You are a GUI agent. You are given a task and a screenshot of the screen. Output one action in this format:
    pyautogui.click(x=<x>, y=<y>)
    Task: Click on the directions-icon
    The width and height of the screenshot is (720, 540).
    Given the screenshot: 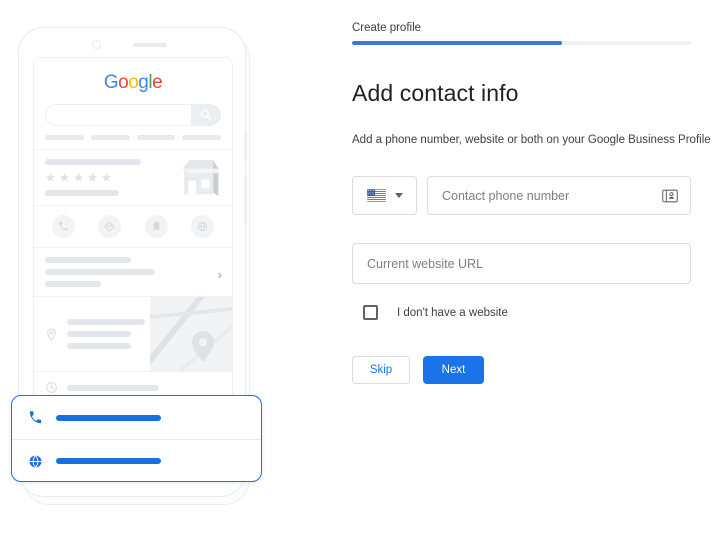 What is the action you would take?
    pyautogui.click(x=109, y=226)
    